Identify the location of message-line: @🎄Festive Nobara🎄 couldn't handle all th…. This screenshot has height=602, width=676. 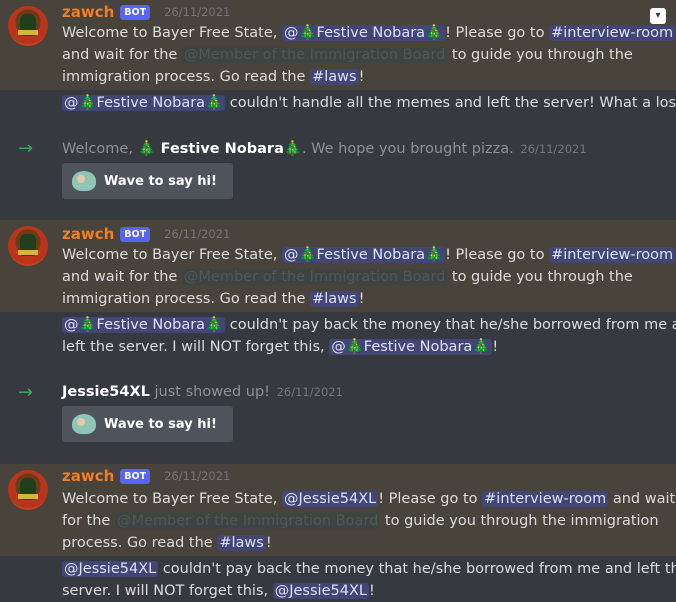
(369, 103).